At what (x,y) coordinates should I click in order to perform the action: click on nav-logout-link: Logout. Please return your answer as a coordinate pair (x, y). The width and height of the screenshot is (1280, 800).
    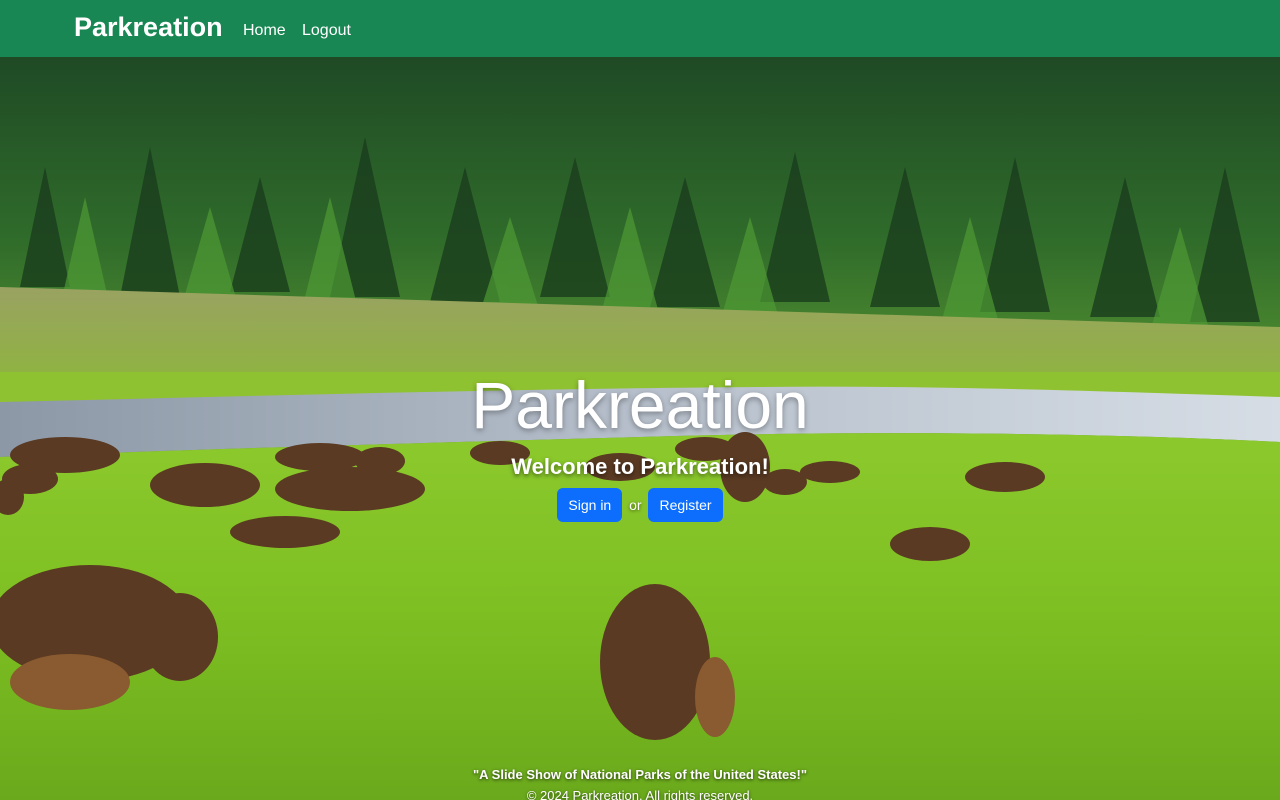
    Looking at the image, I should click on (326, 31).